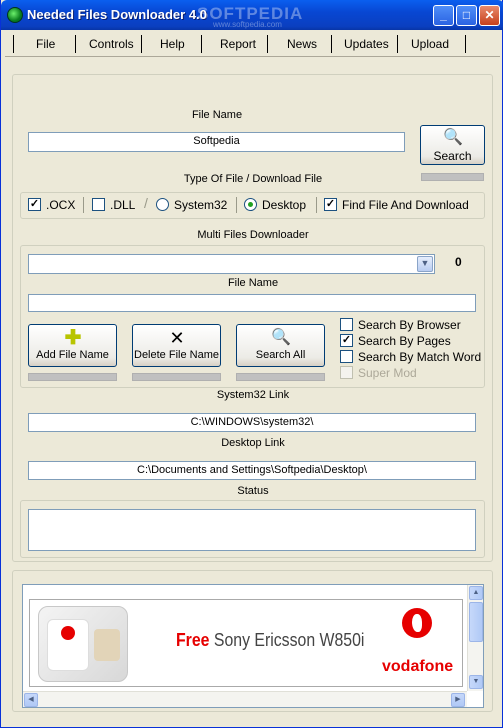 The height and width of the screenshot is (728, 503). What do you see at coordinates (72, 377) in the screenshot?
I see `add-progress-bar` at bounding box center [72, 377].